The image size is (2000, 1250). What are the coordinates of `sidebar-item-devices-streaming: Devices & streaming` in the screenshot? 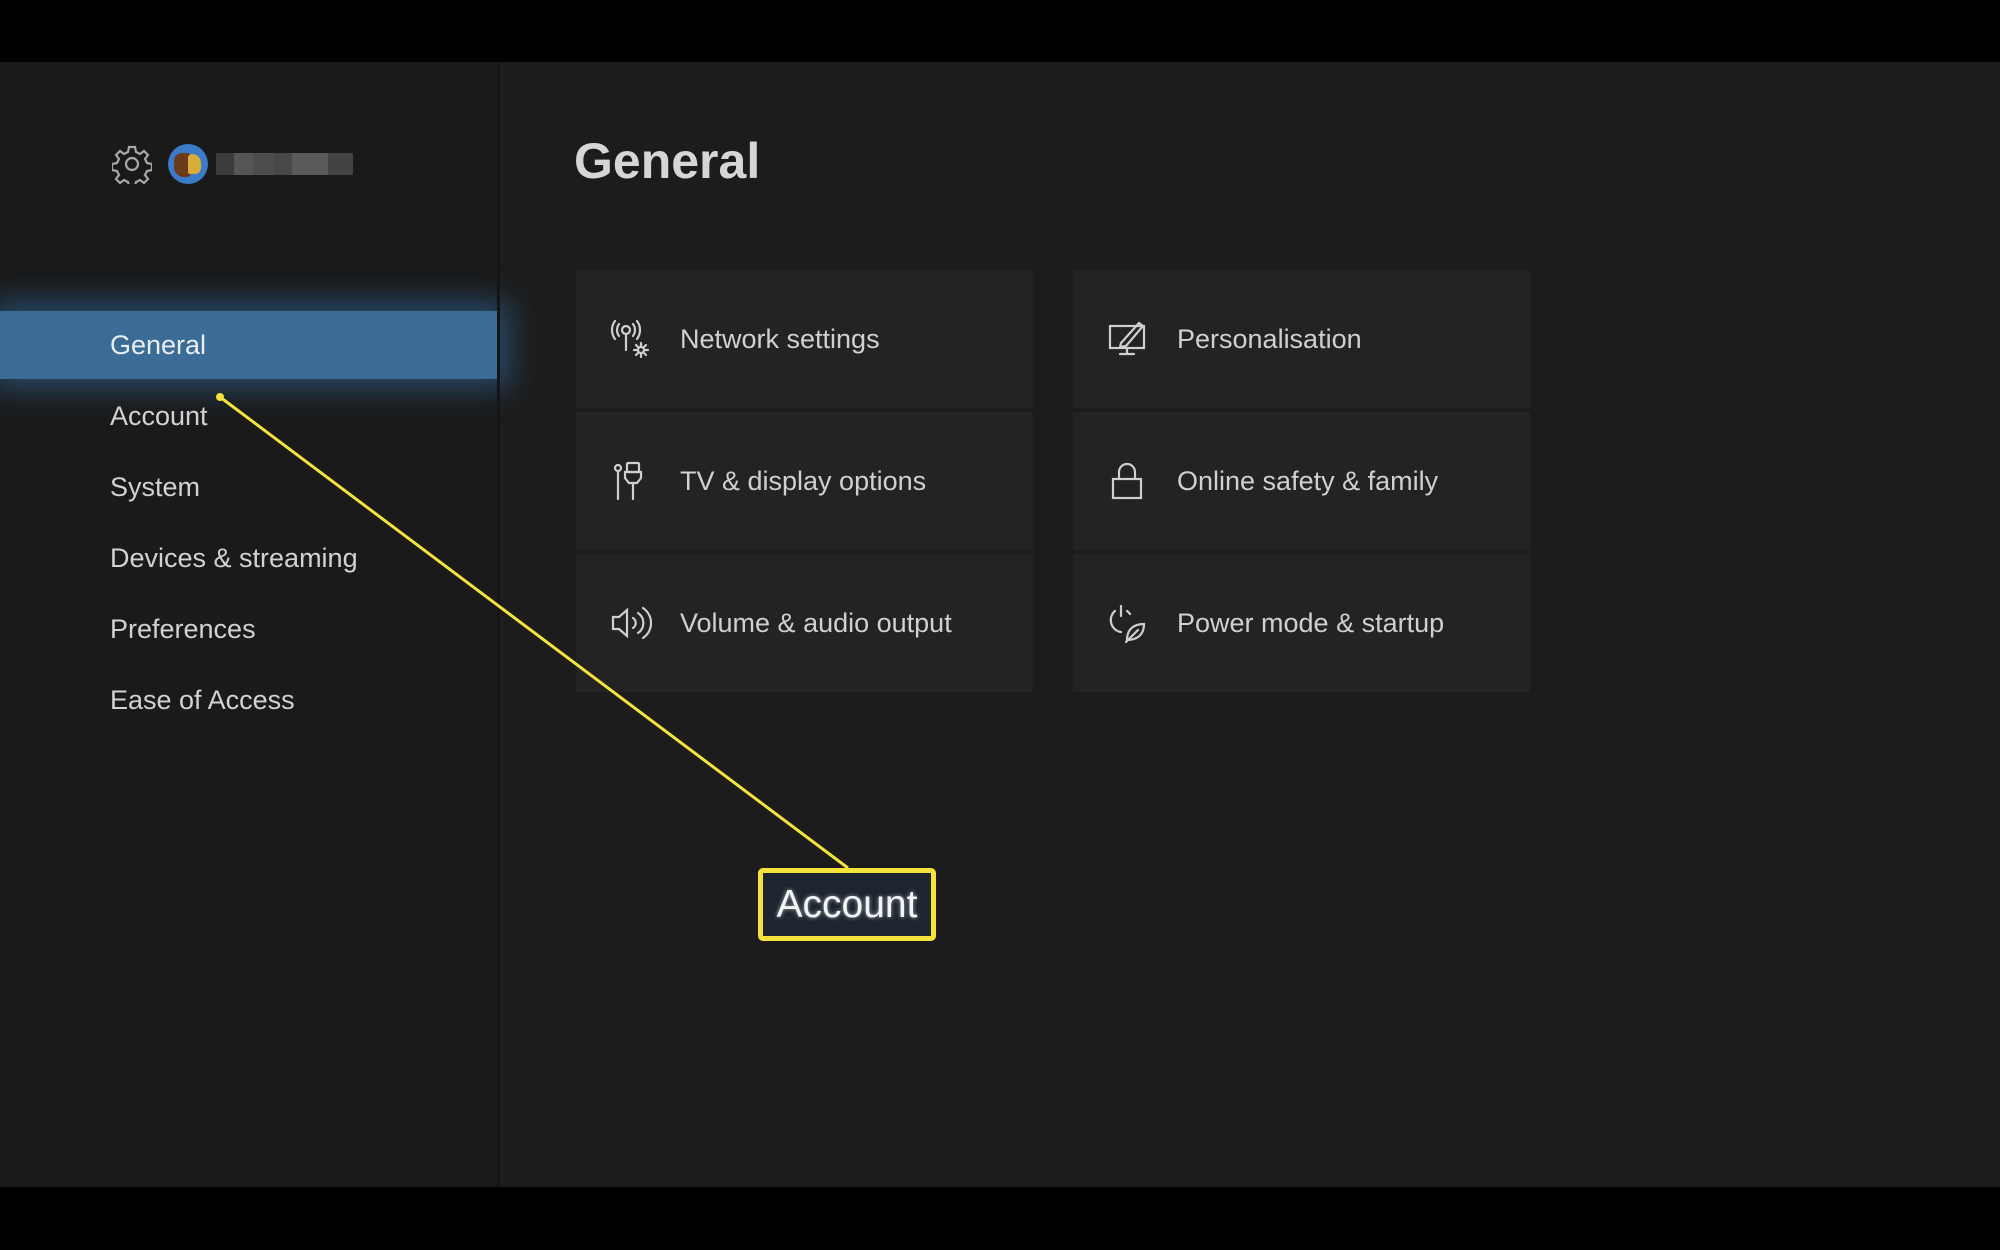 It's located at (250, 558).